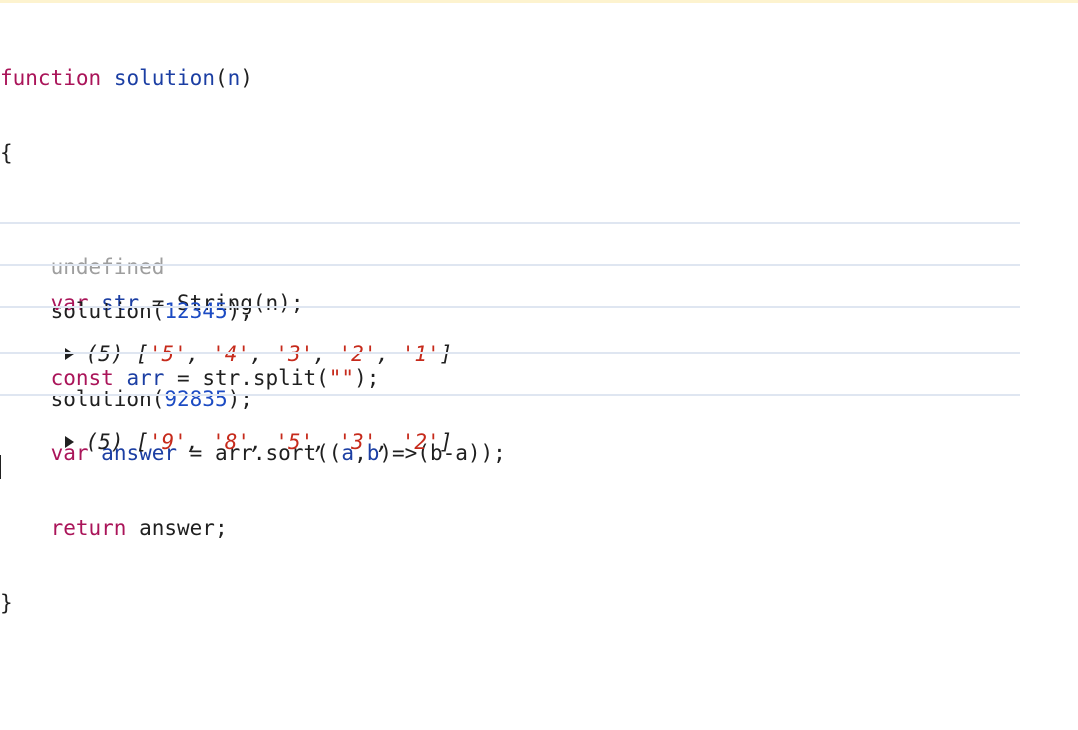 This screenshot has height=730, width=1078. I want to click on console-output-array-2: (5) ['9', '8', '5', '3', '2'], so click(510, 442).